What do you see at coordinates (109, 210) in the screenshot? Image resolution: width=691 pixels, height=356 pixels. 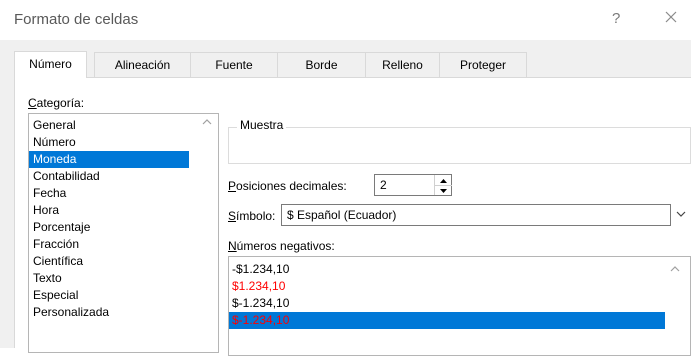 I see `category-item-hora: Hora` at bounding box center [109, 210].